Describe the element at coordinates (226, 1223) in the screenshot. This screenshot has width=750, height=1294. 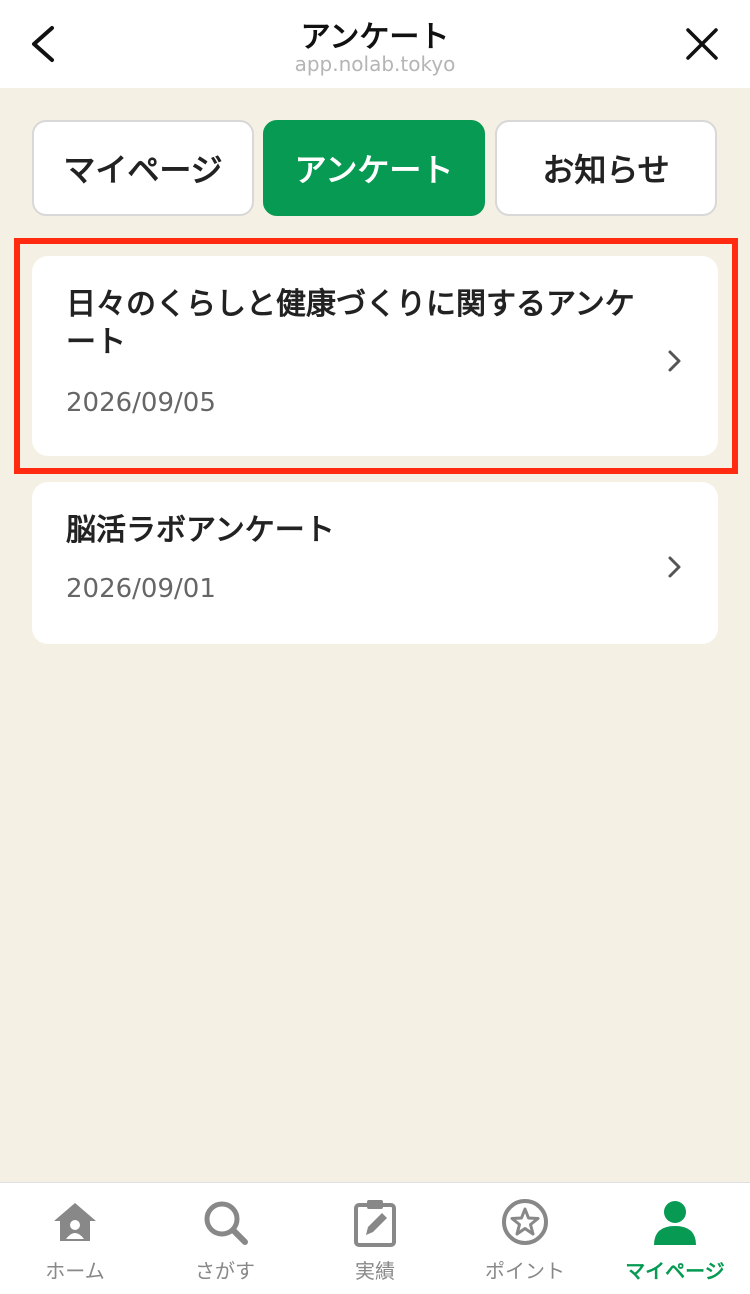
I see `search-icon` at that location.